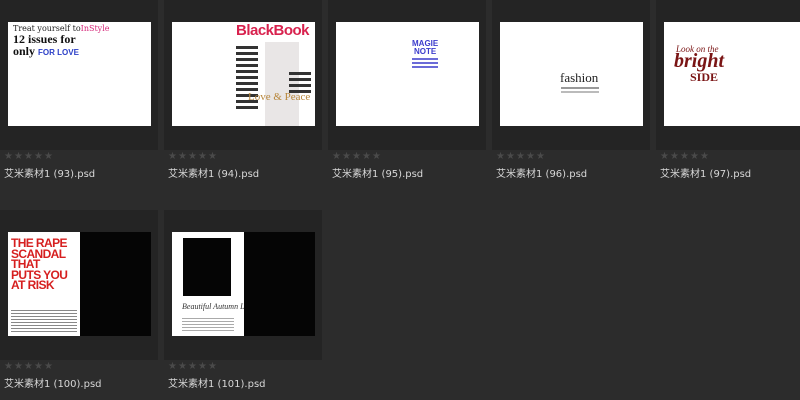 The image size is (800, 400). I want to click on thumbnail-frame: THE RAPE SCANDAL THAT PUTS YOU AT RISK, so click(79, 285).